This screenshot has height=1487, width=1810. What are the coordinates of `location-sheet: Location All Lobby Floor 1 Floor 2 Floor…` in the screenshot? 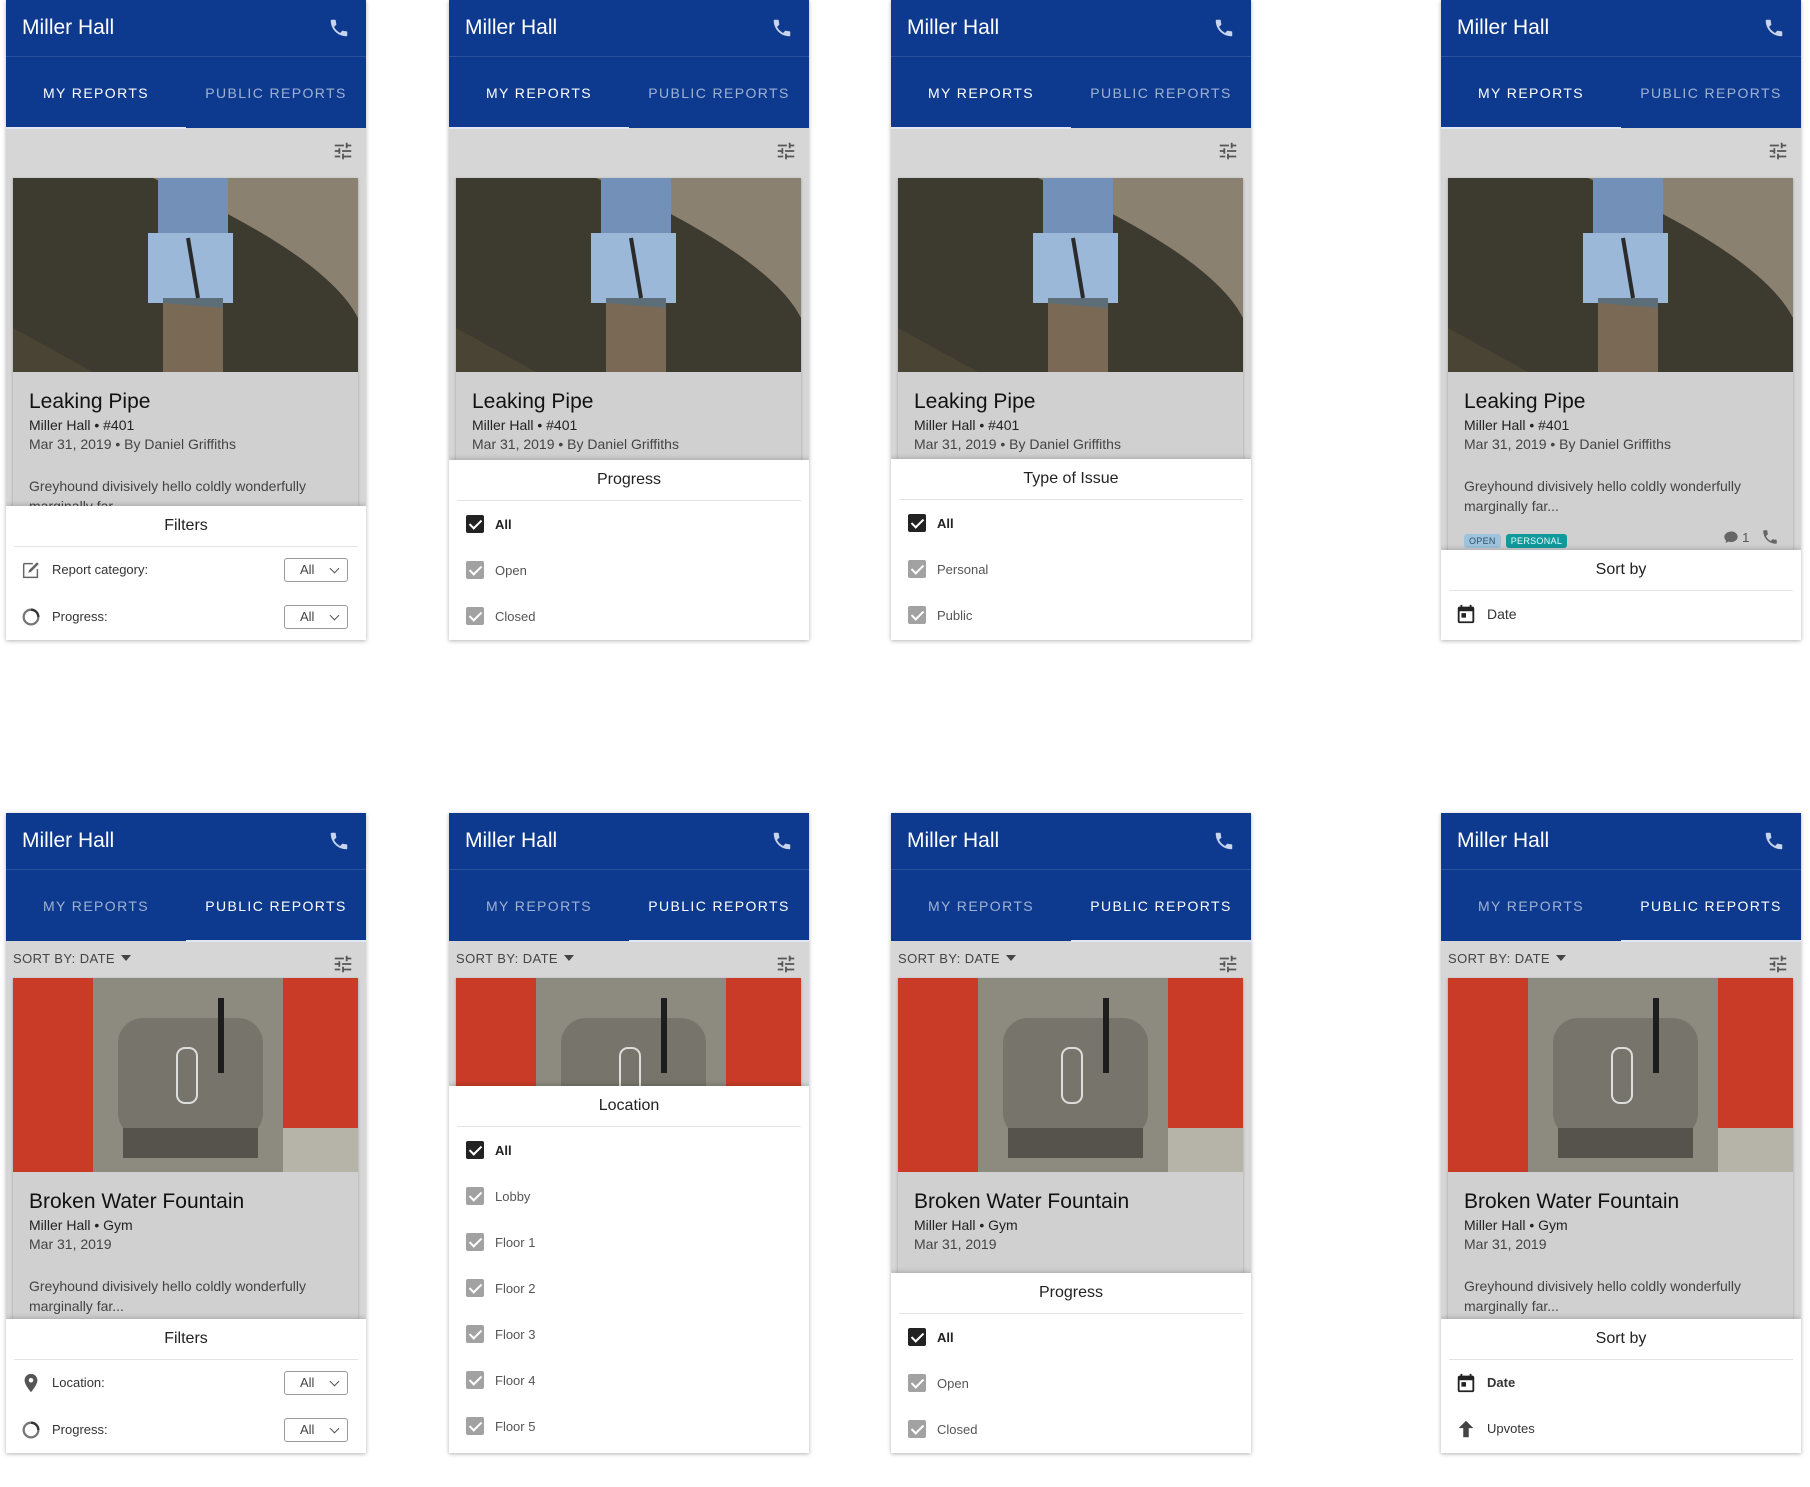 It's located at (629, 1269).